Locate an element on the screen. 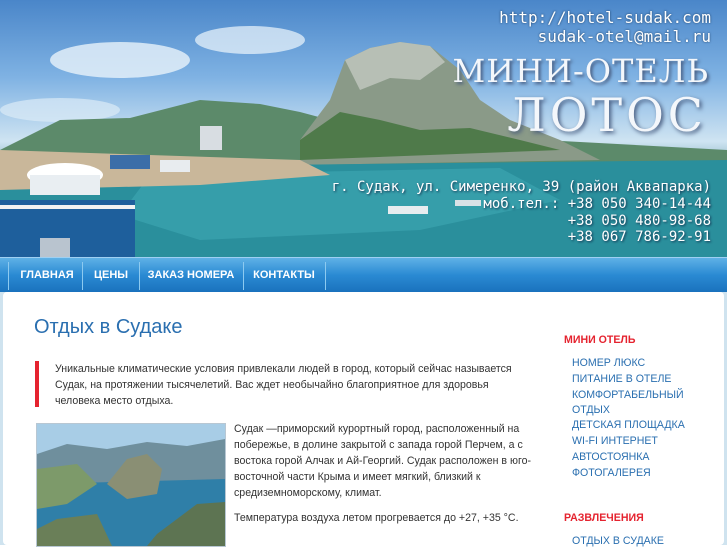  nav-prices: ЦЕНЫ is located at coordinates (111, 275).